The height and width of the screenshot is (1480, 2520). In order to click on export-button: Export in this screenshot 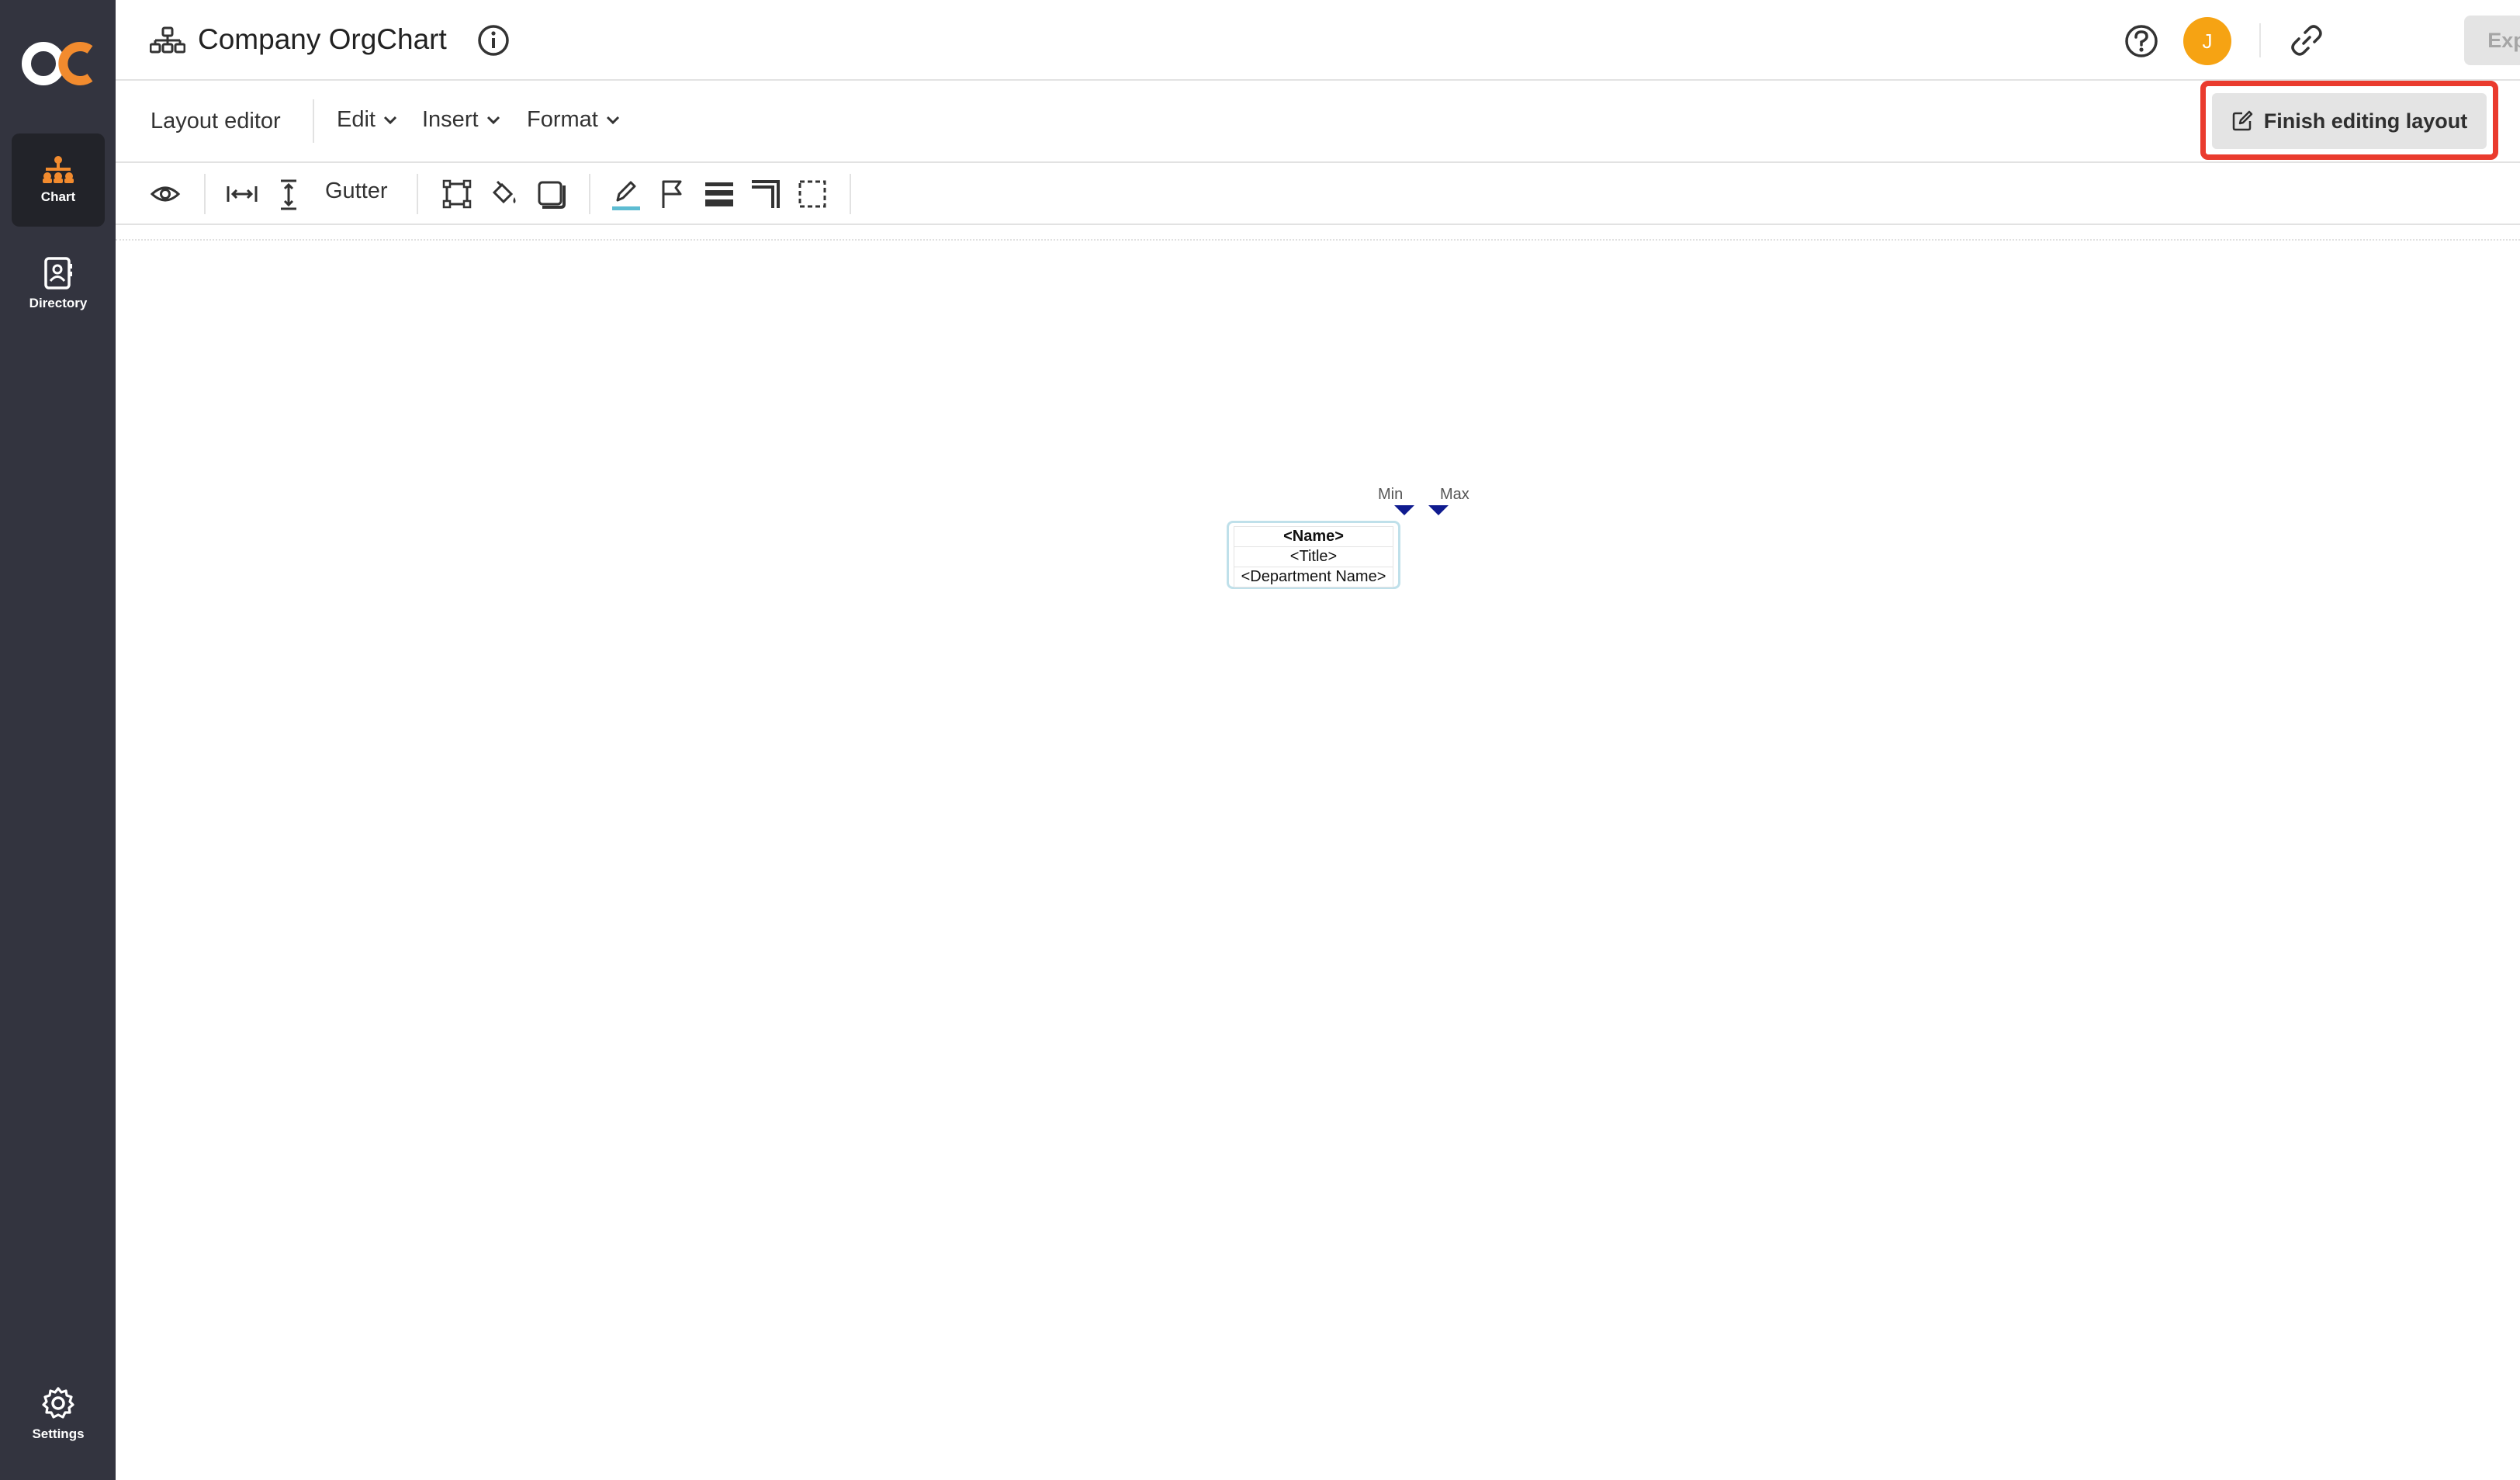, I will do `click(2492, 40)`.